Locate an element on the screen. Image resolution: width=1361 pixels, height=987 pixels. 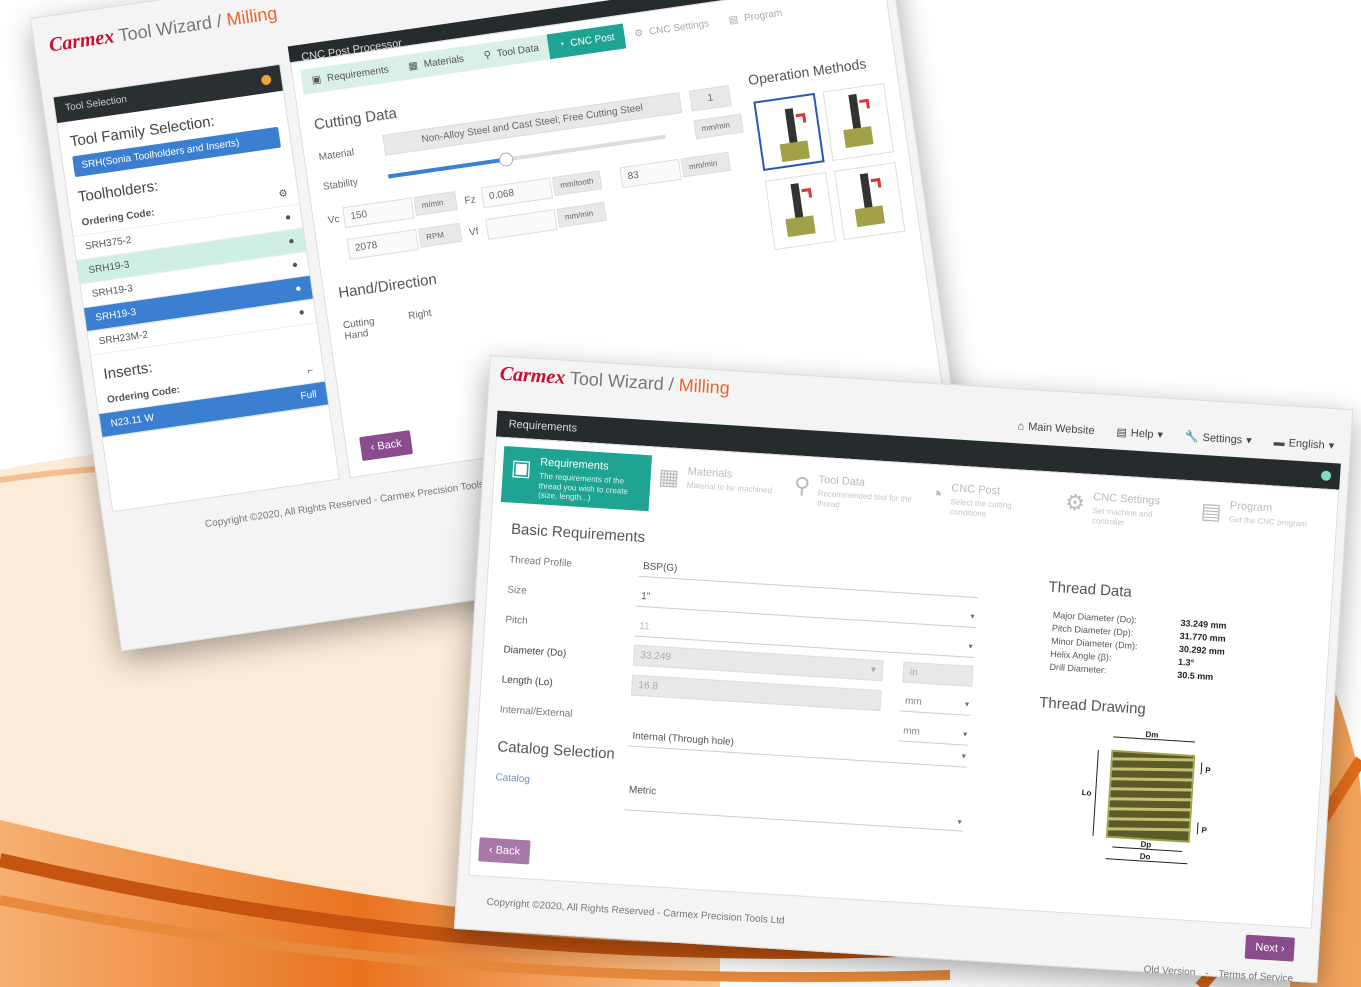
insert-shape-icon: ⌐ is located at coordinates (310, 371).